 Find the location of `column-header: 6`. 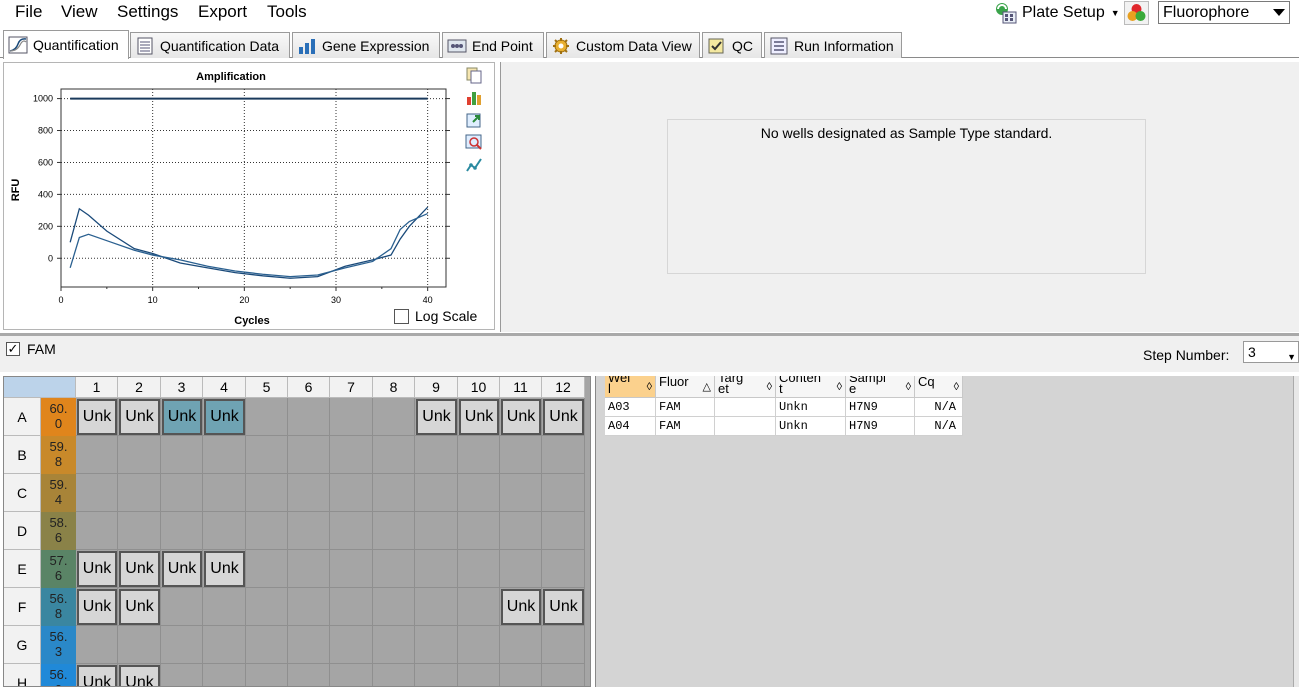

column-header: 6 is located at coordinates (309, 387).